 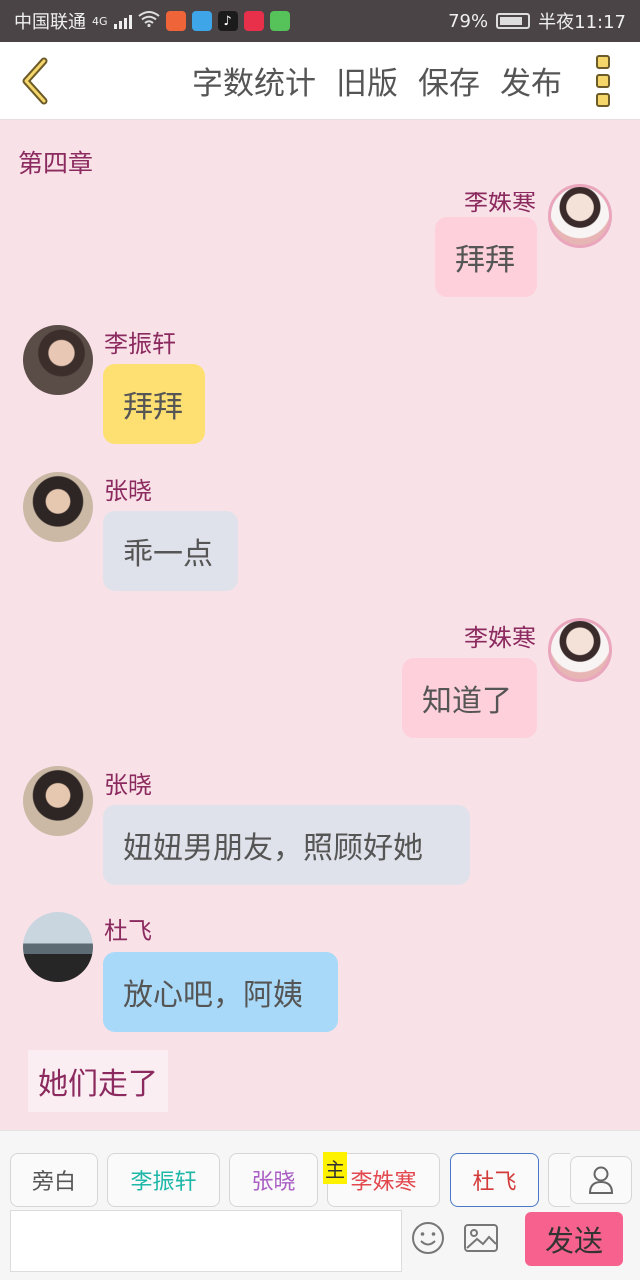 I want to click on save-button: 保存, so click(x=449, y=80).